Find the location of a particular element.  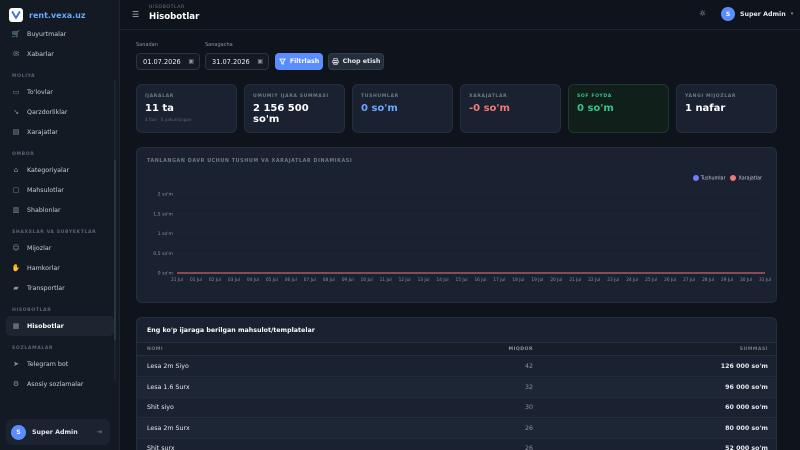

stat-subtext: 4 faol · 6 yakunlangan is located at coordinates (168, 119).